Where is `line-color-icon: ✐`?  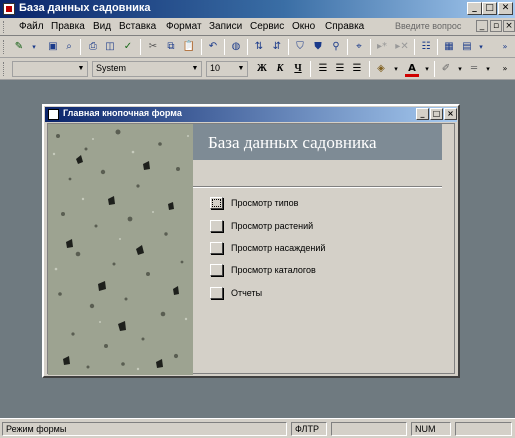 line-color-icon: ✐ is located at coordinates (446, 69).